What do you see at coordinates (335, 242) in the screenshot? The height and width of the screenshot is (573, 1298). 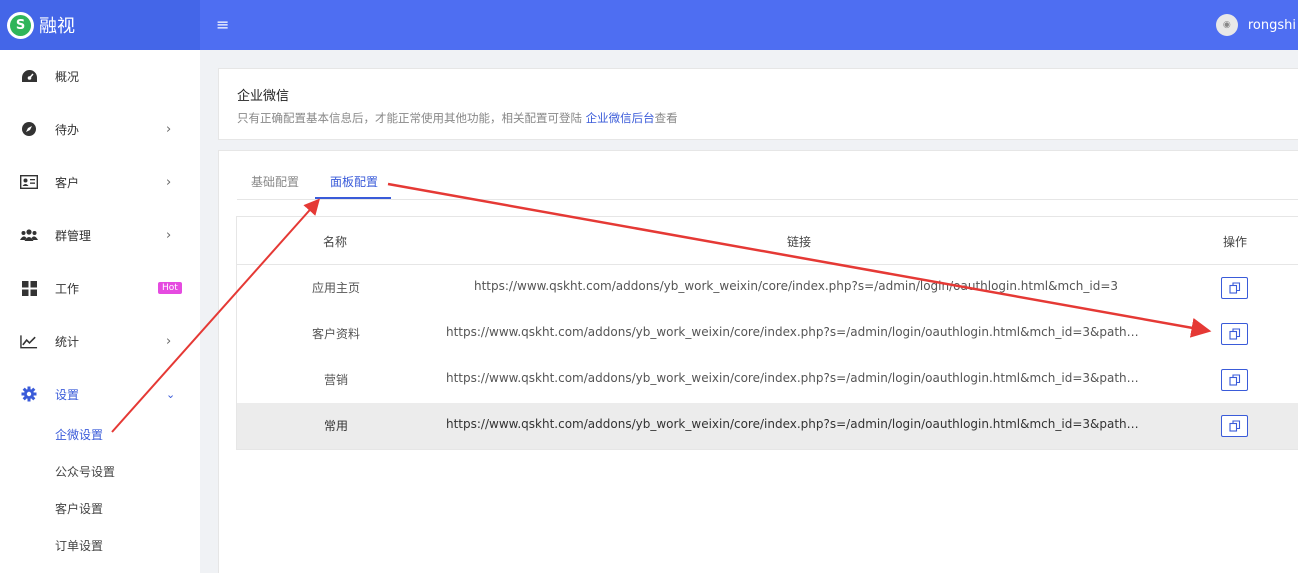 I see `column-header-name: 名称` at bounding box center [335, 242].